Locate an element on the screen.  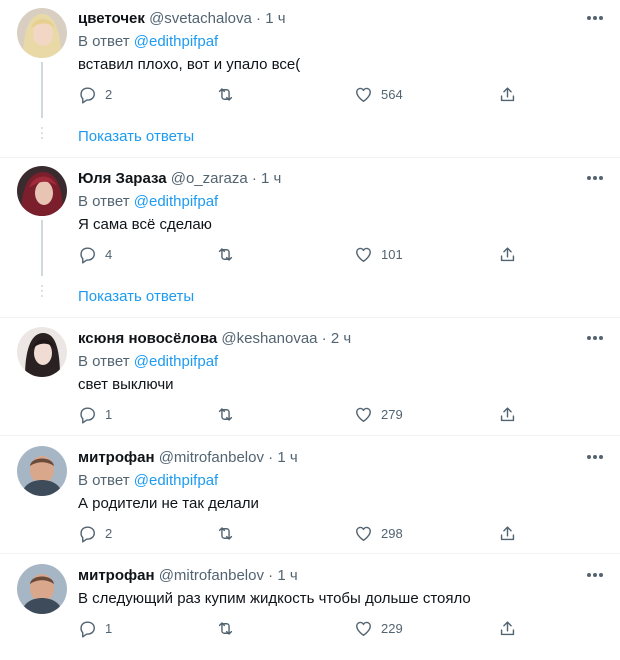
reply-button: 4 is located at coordinates (95, 254).